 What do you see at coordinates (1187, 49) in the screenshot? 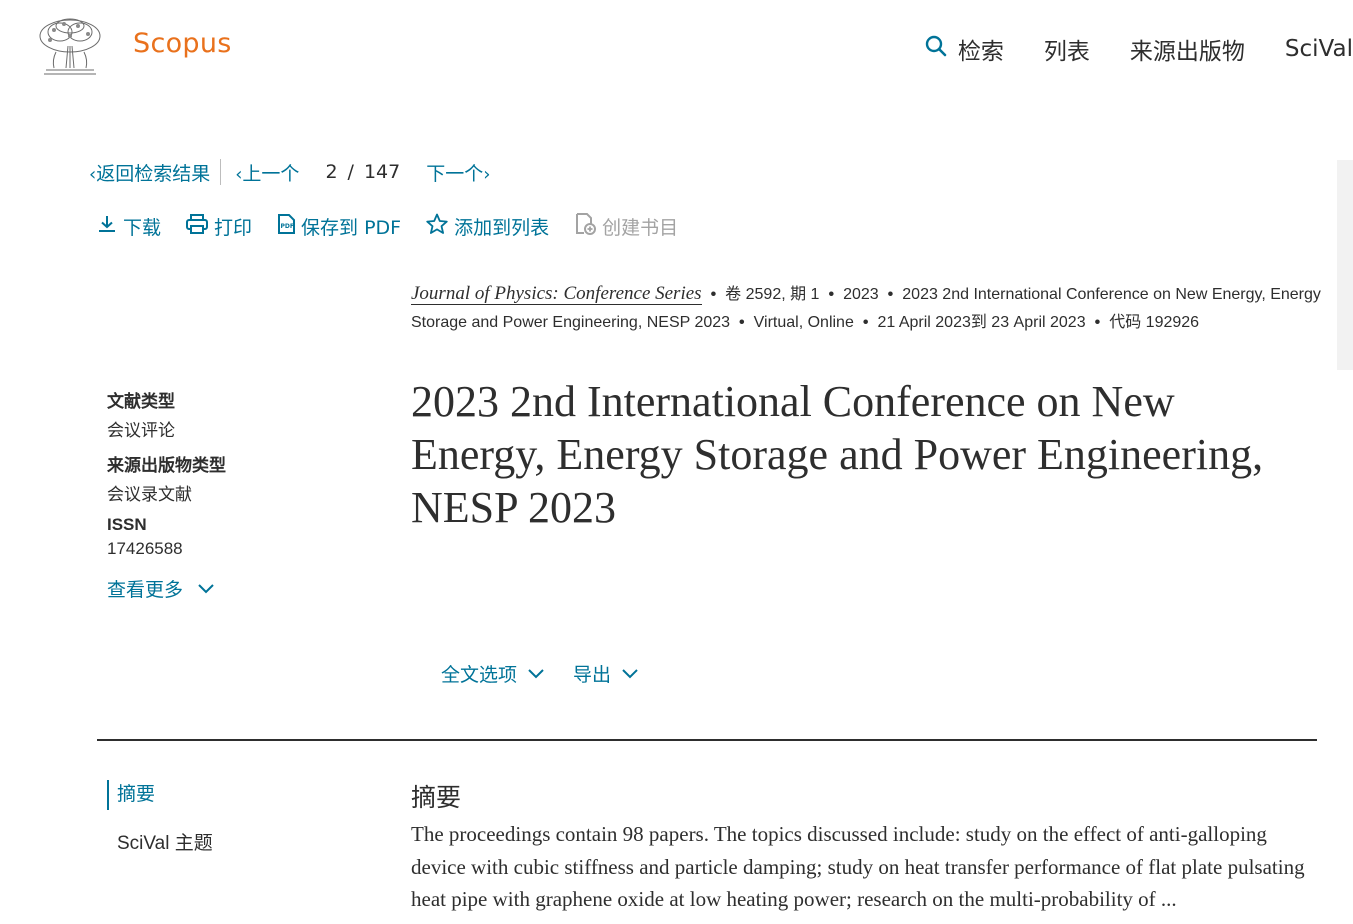
I see `nav-sources: 来源出版物` at bounding box center [1187, 49].